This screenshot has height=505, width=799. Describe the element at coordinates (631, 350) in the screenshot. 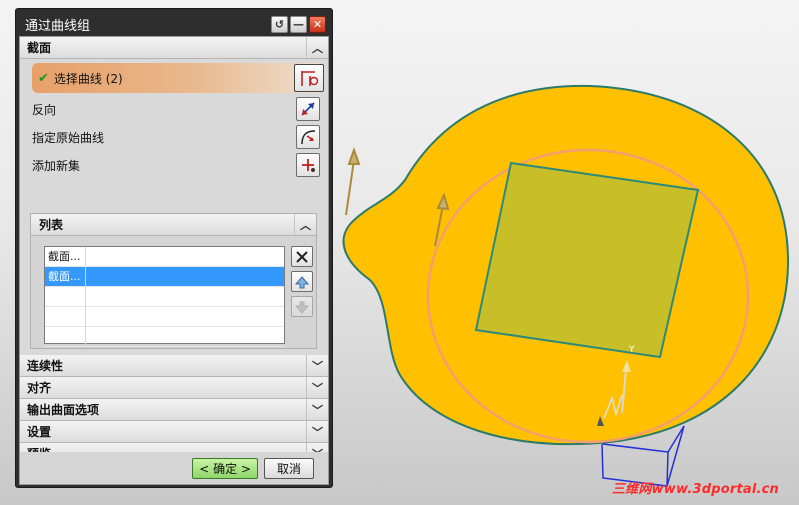

I see `axis-y-label: Y` at that location.